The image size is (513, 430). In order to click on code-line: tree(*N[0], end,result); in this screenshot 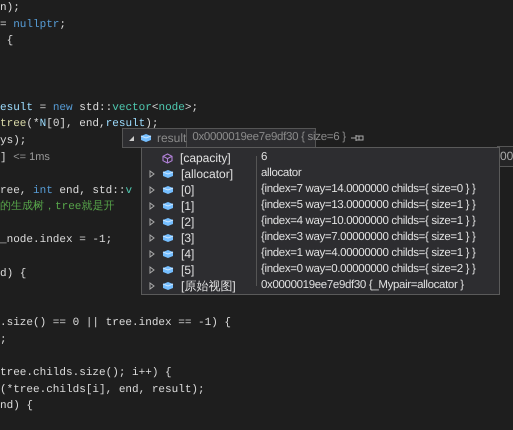, I will do `click(79, 124)`.